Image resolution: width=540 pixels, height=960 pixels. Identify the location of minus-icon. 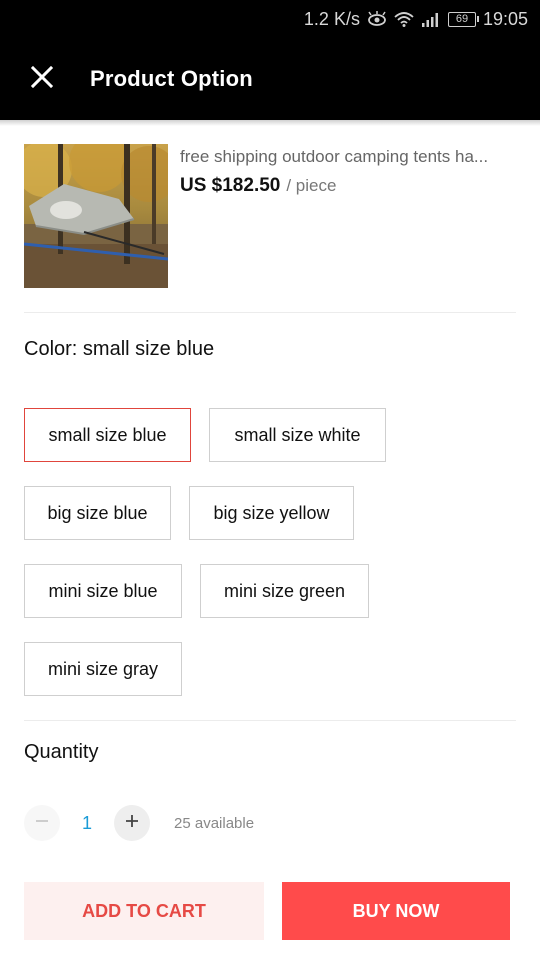
(42, 823).